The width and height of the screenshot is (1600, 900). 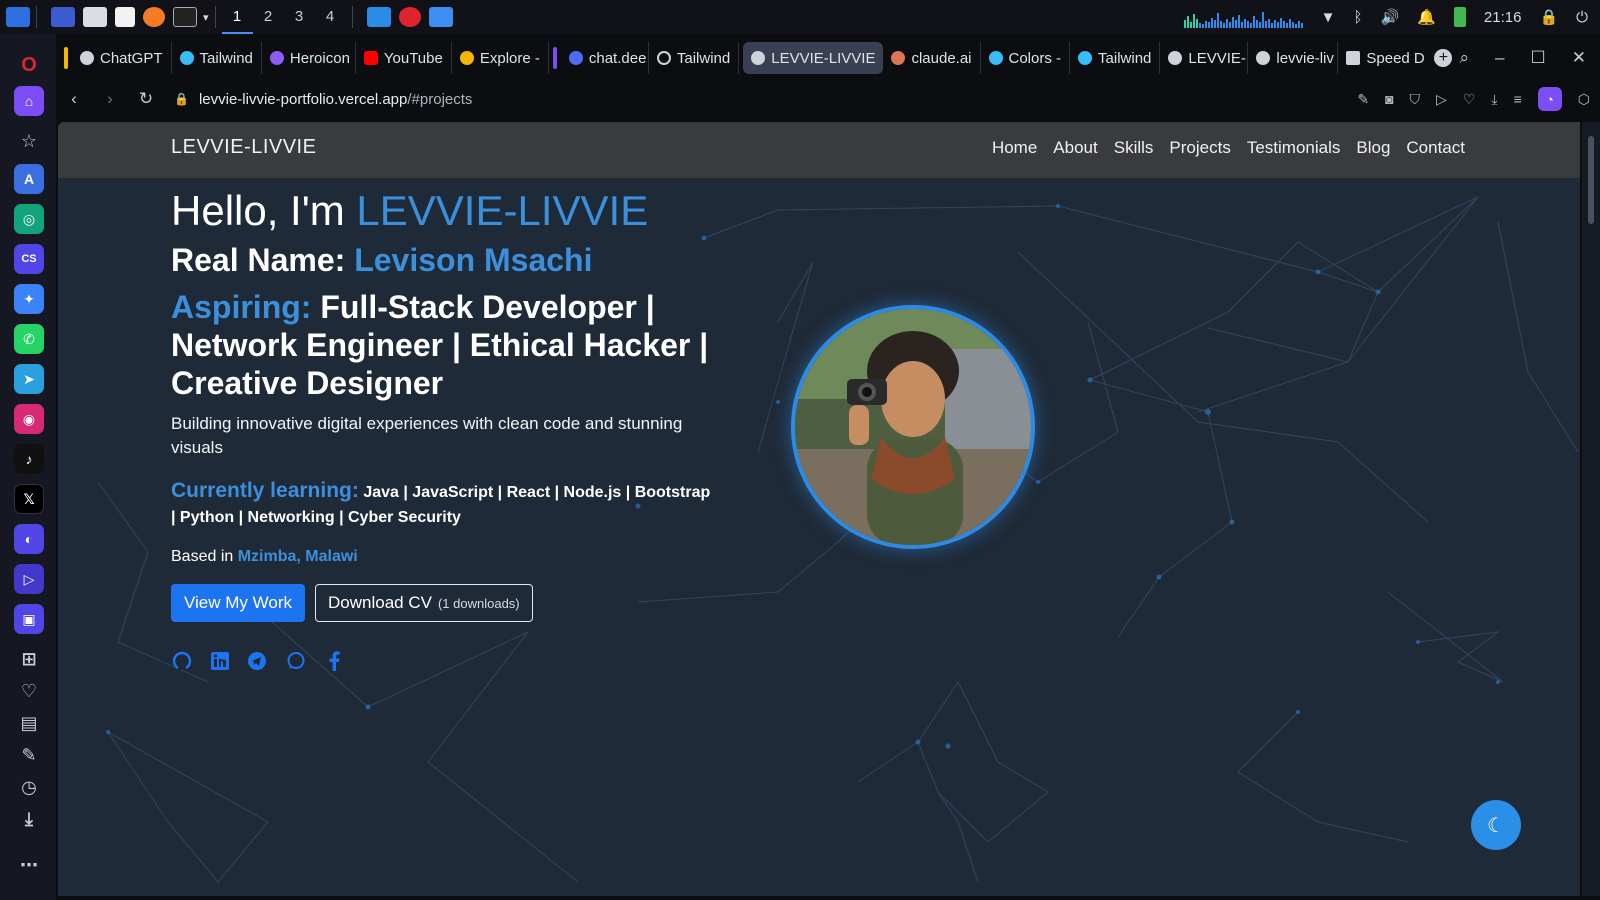 I want to click on firefox-icon, so click(x=154, y=17).